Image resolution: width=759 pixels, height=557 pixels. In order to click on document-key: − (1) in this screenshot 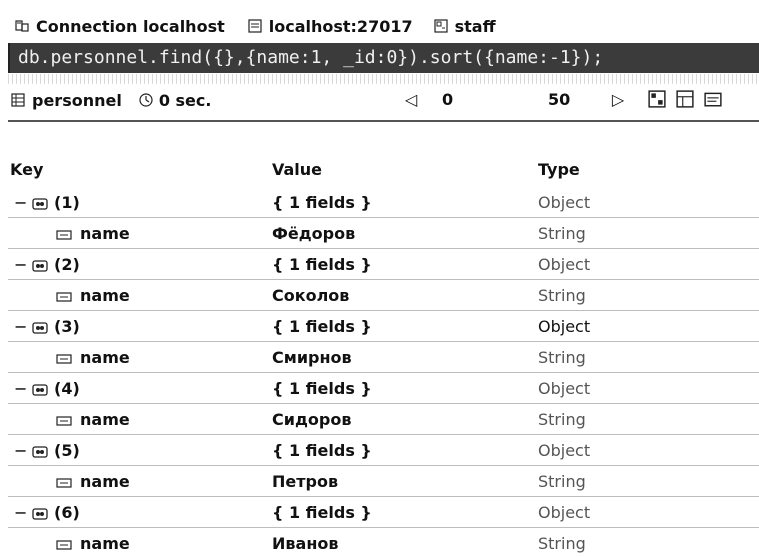, I will do `click(47, 202)`.